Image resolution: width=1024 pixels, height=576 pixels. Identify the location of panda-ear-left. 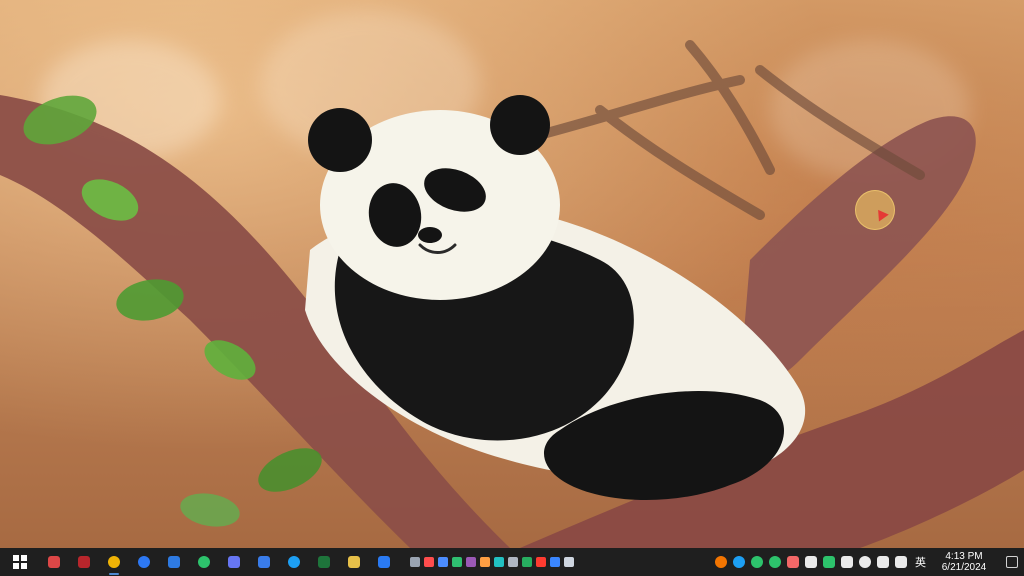
(340, 140).